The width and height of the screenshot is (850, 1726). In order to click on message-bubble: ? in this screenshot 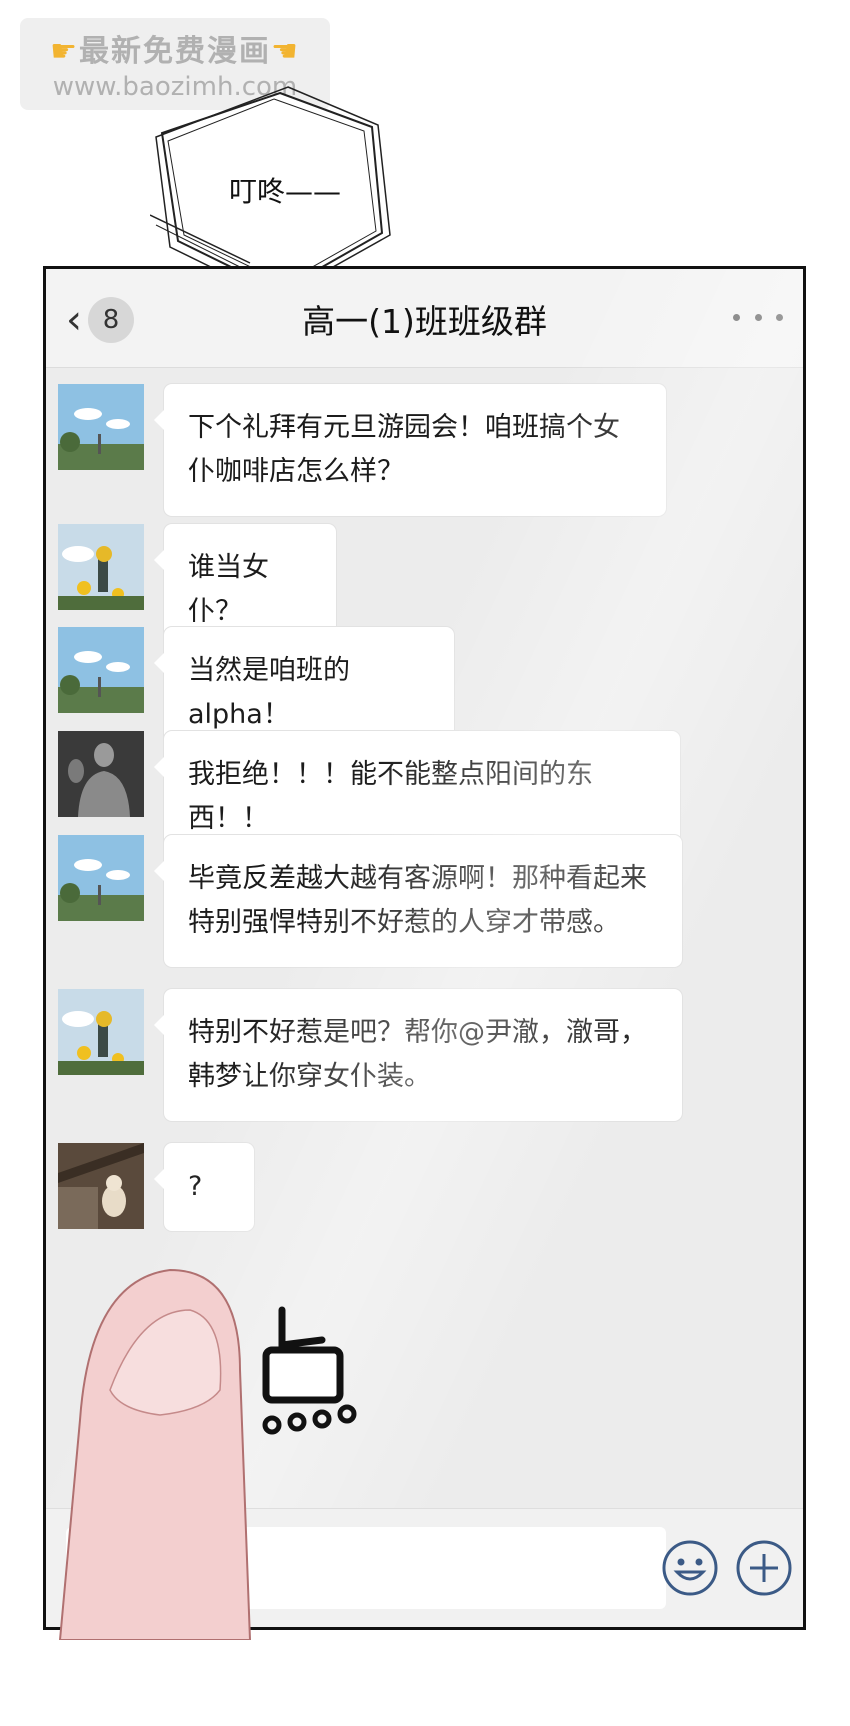, I will do `click(204, 1187)`.